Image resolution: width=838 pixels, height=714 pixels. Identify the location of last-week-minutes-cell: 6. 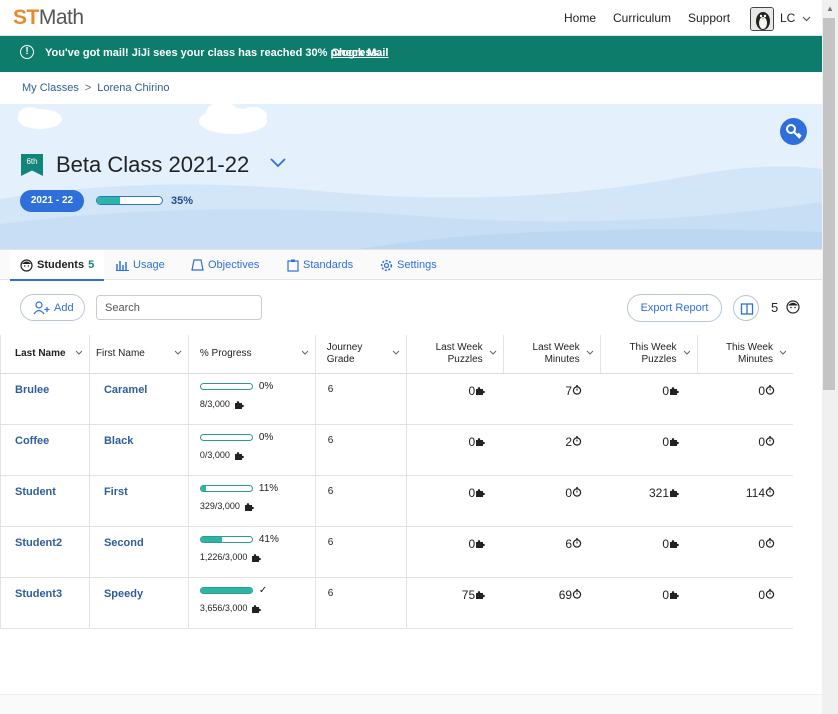
(552, 552).